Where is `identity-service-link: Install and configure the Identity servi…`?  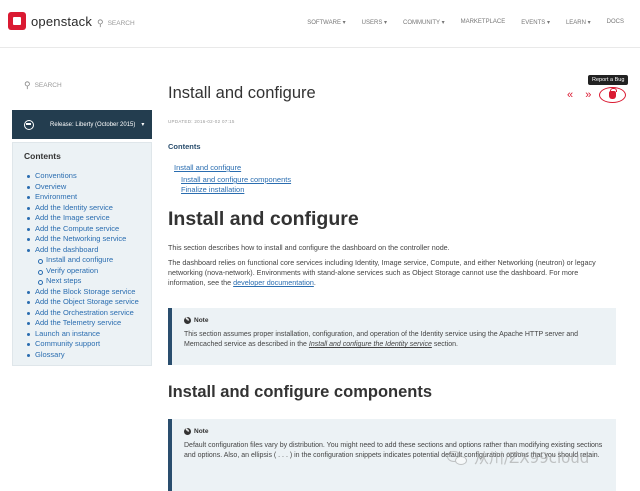 identity-service-link: Install and configure the Identity servi… is located at coordinates (370, 344).